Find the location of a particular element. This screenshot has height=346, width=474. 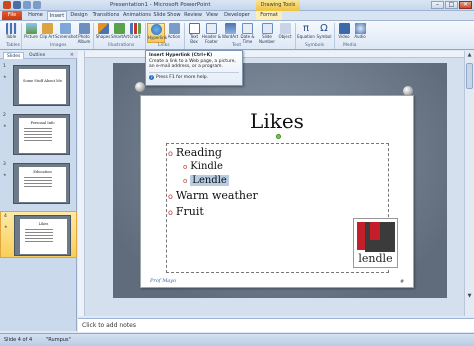

tab-review: Review is located at coordinates (193, 15).